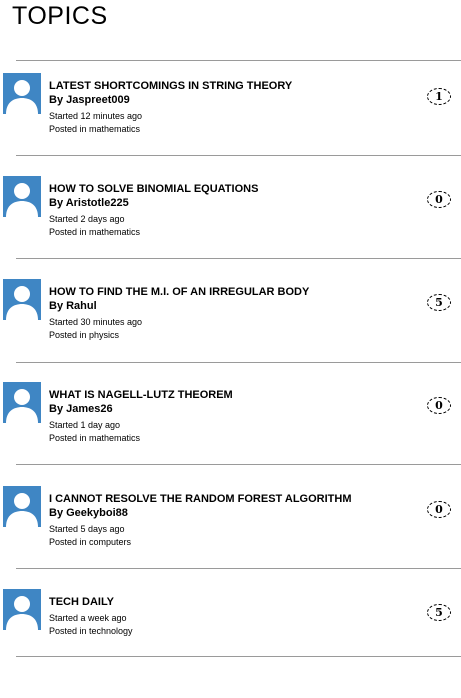 The width and height of the screenshot is (461, 698). I want to click on topic-title: LATEST SHORTCOMINGS IN STRING THEORY, so click(170, 86).